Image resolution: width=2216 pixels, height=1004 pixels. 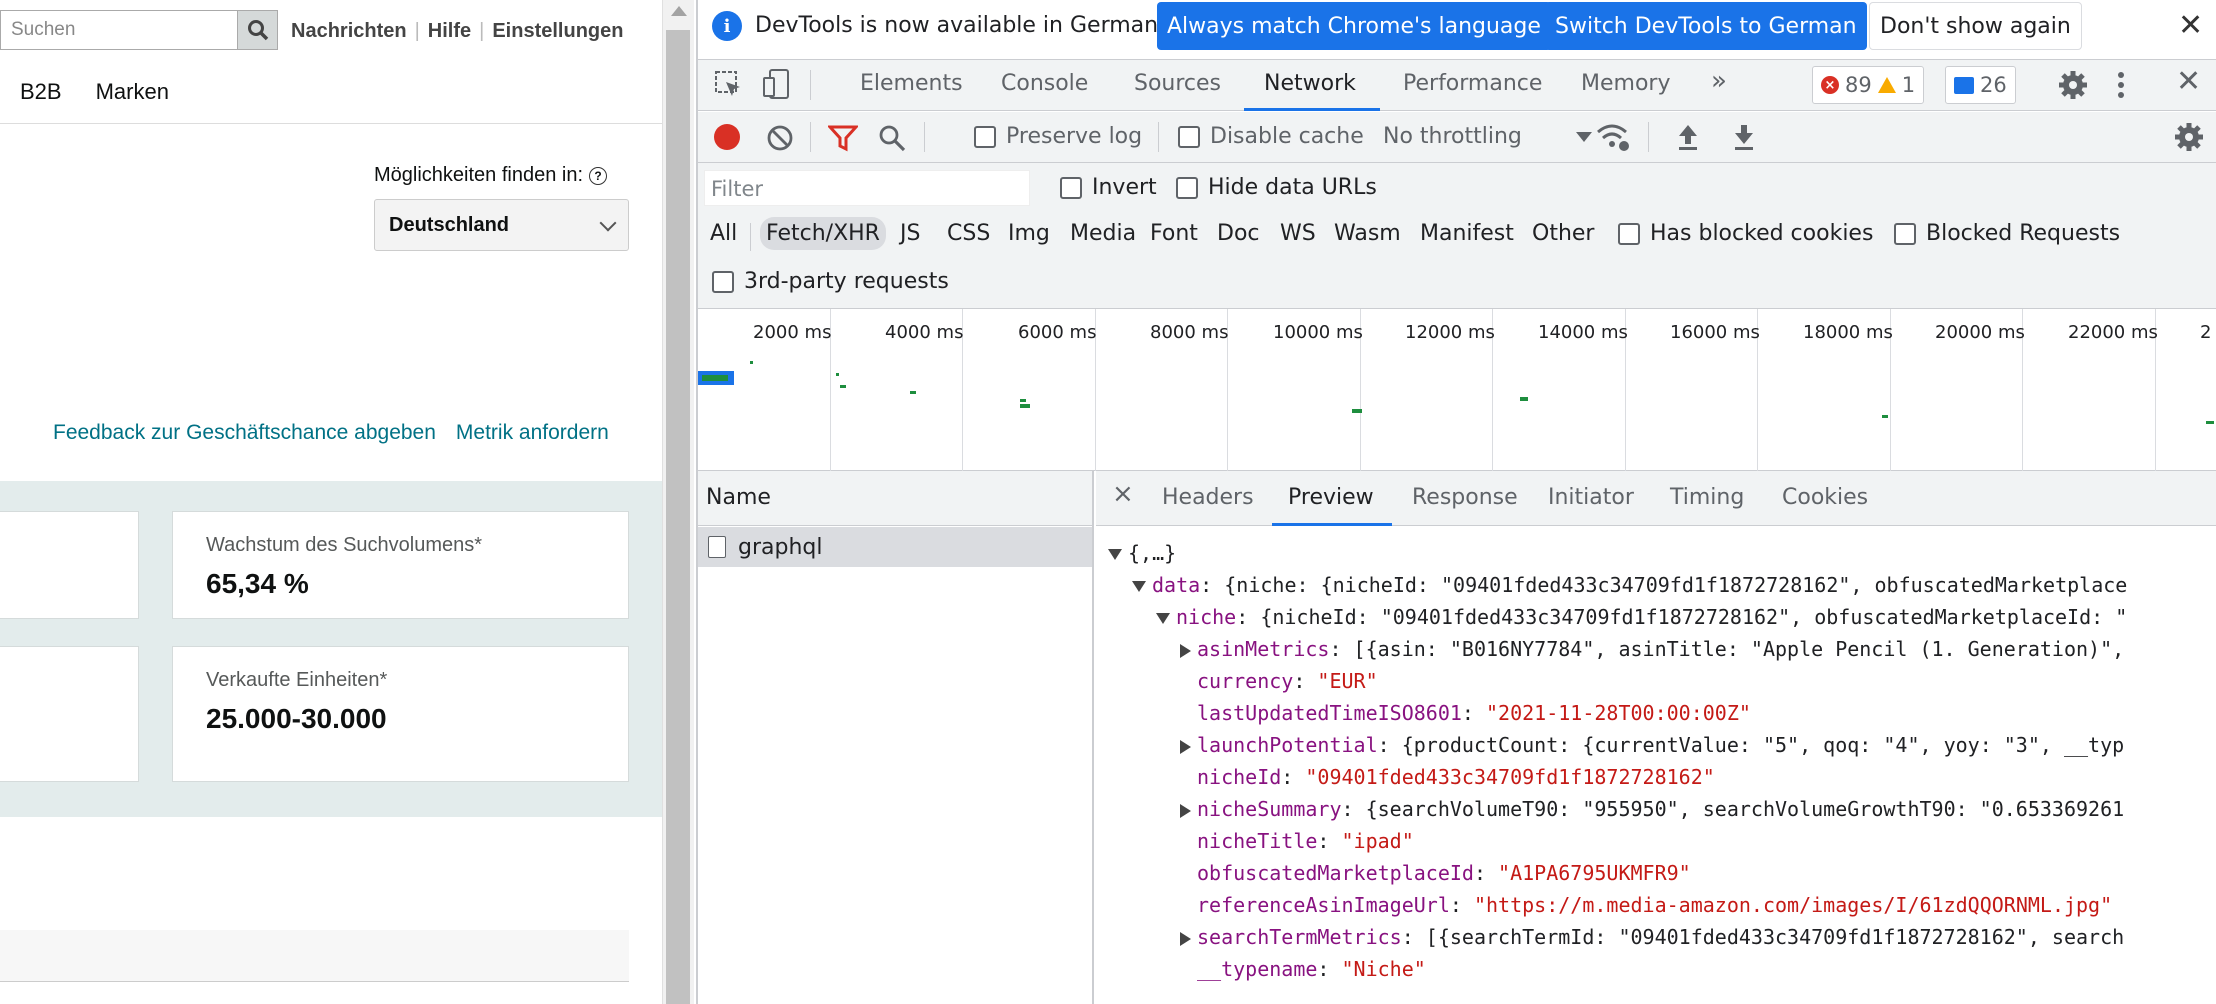 I want to click on search-icon, so click(x=892, y=138).